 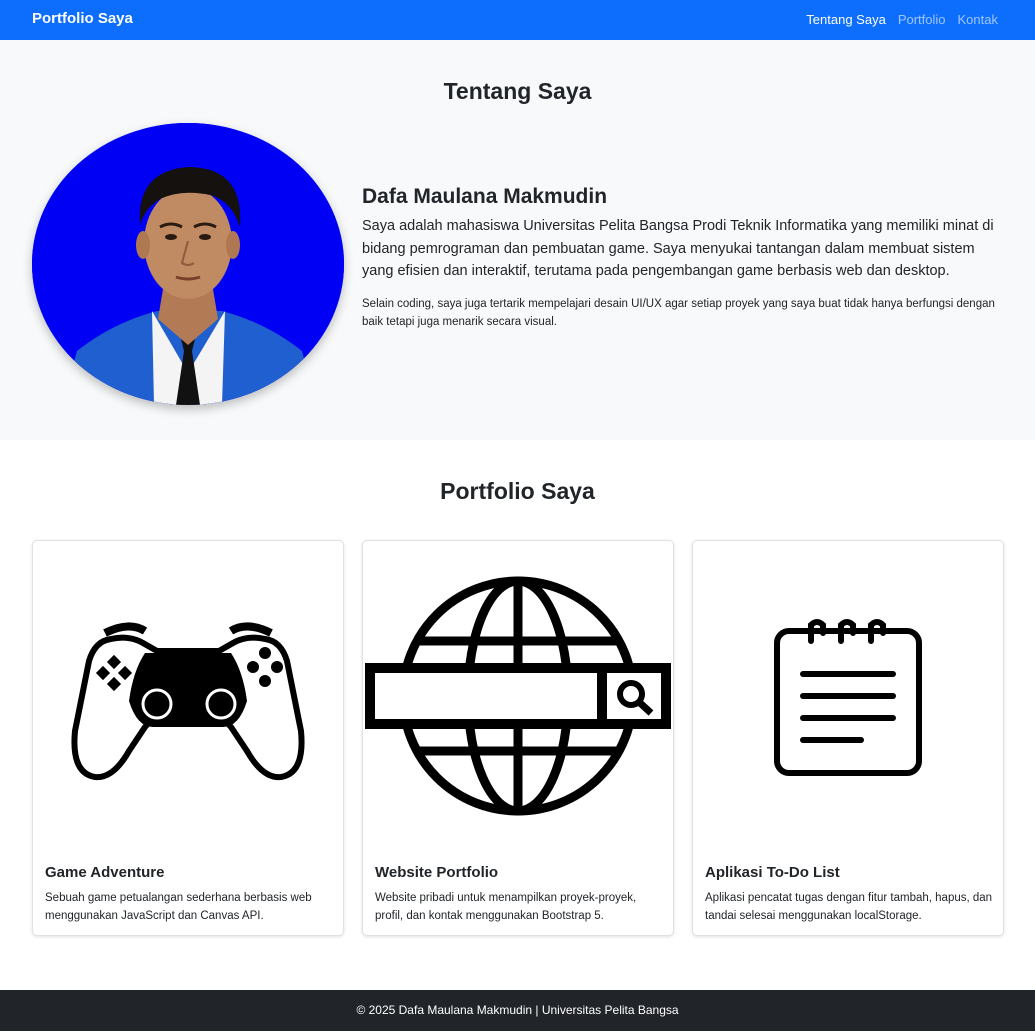 I want to click on nav-links: Tentang Saya Portfolio Kontak, so click(x=902, y=19).